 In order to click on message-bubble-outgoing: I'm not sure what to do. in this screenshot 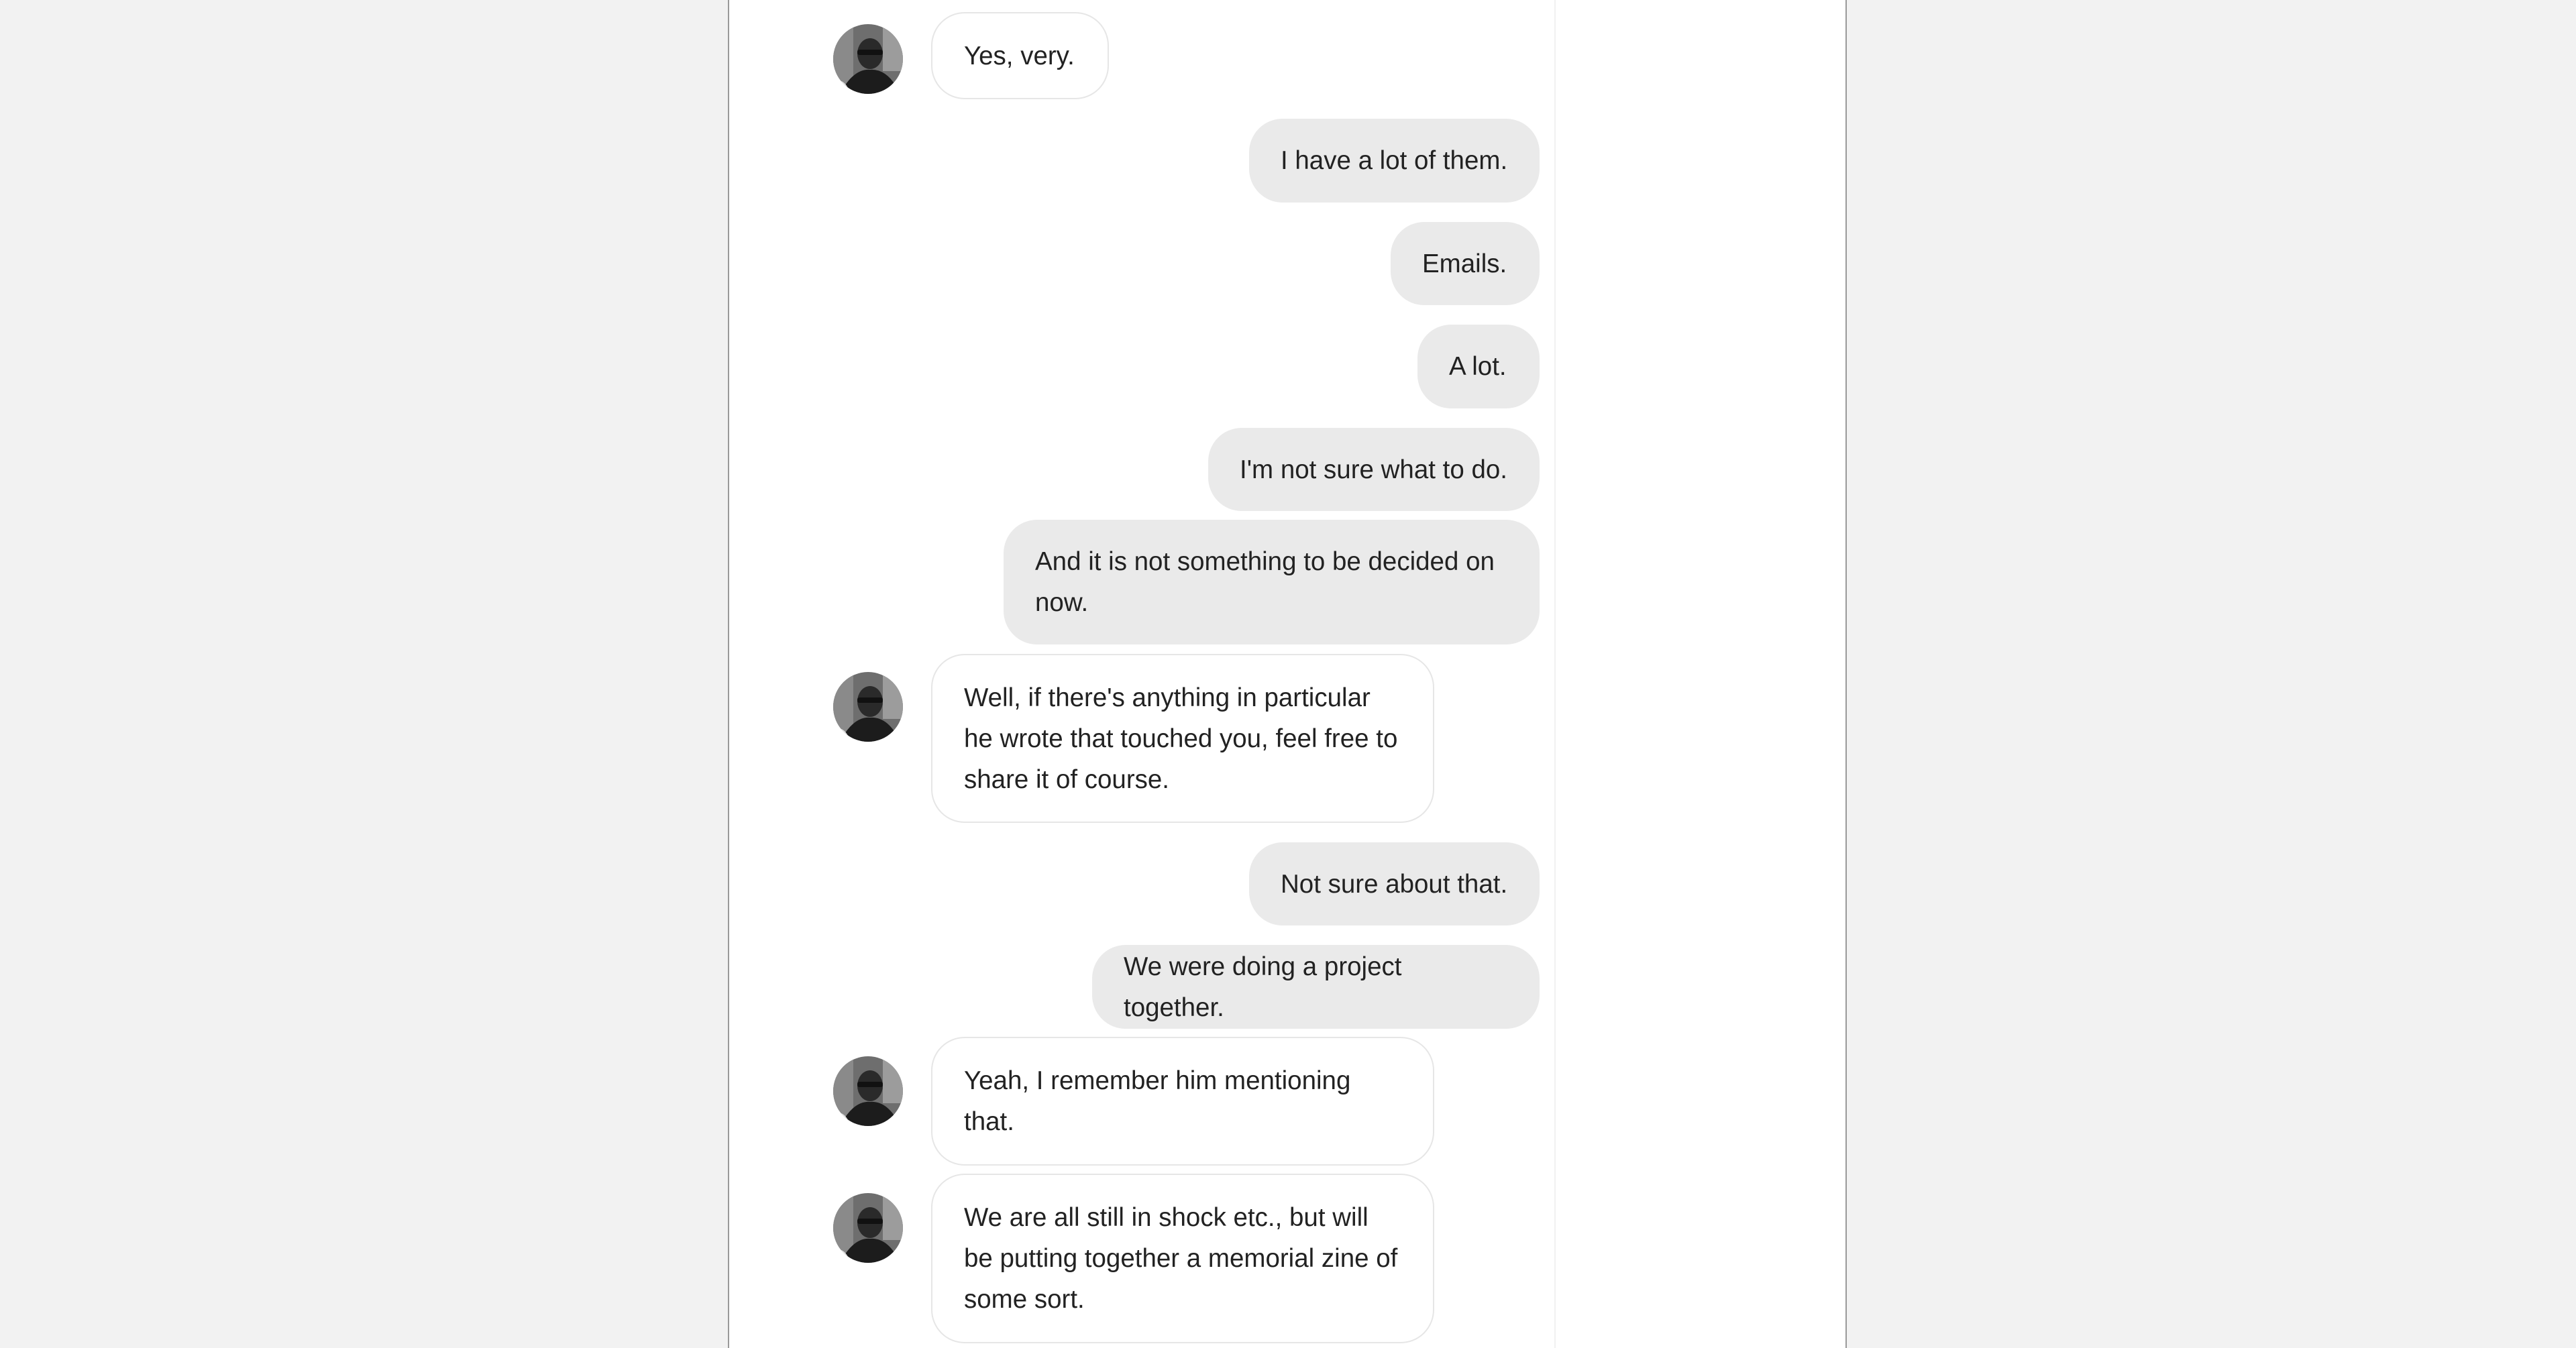, I will do `click(1374, 469)`.